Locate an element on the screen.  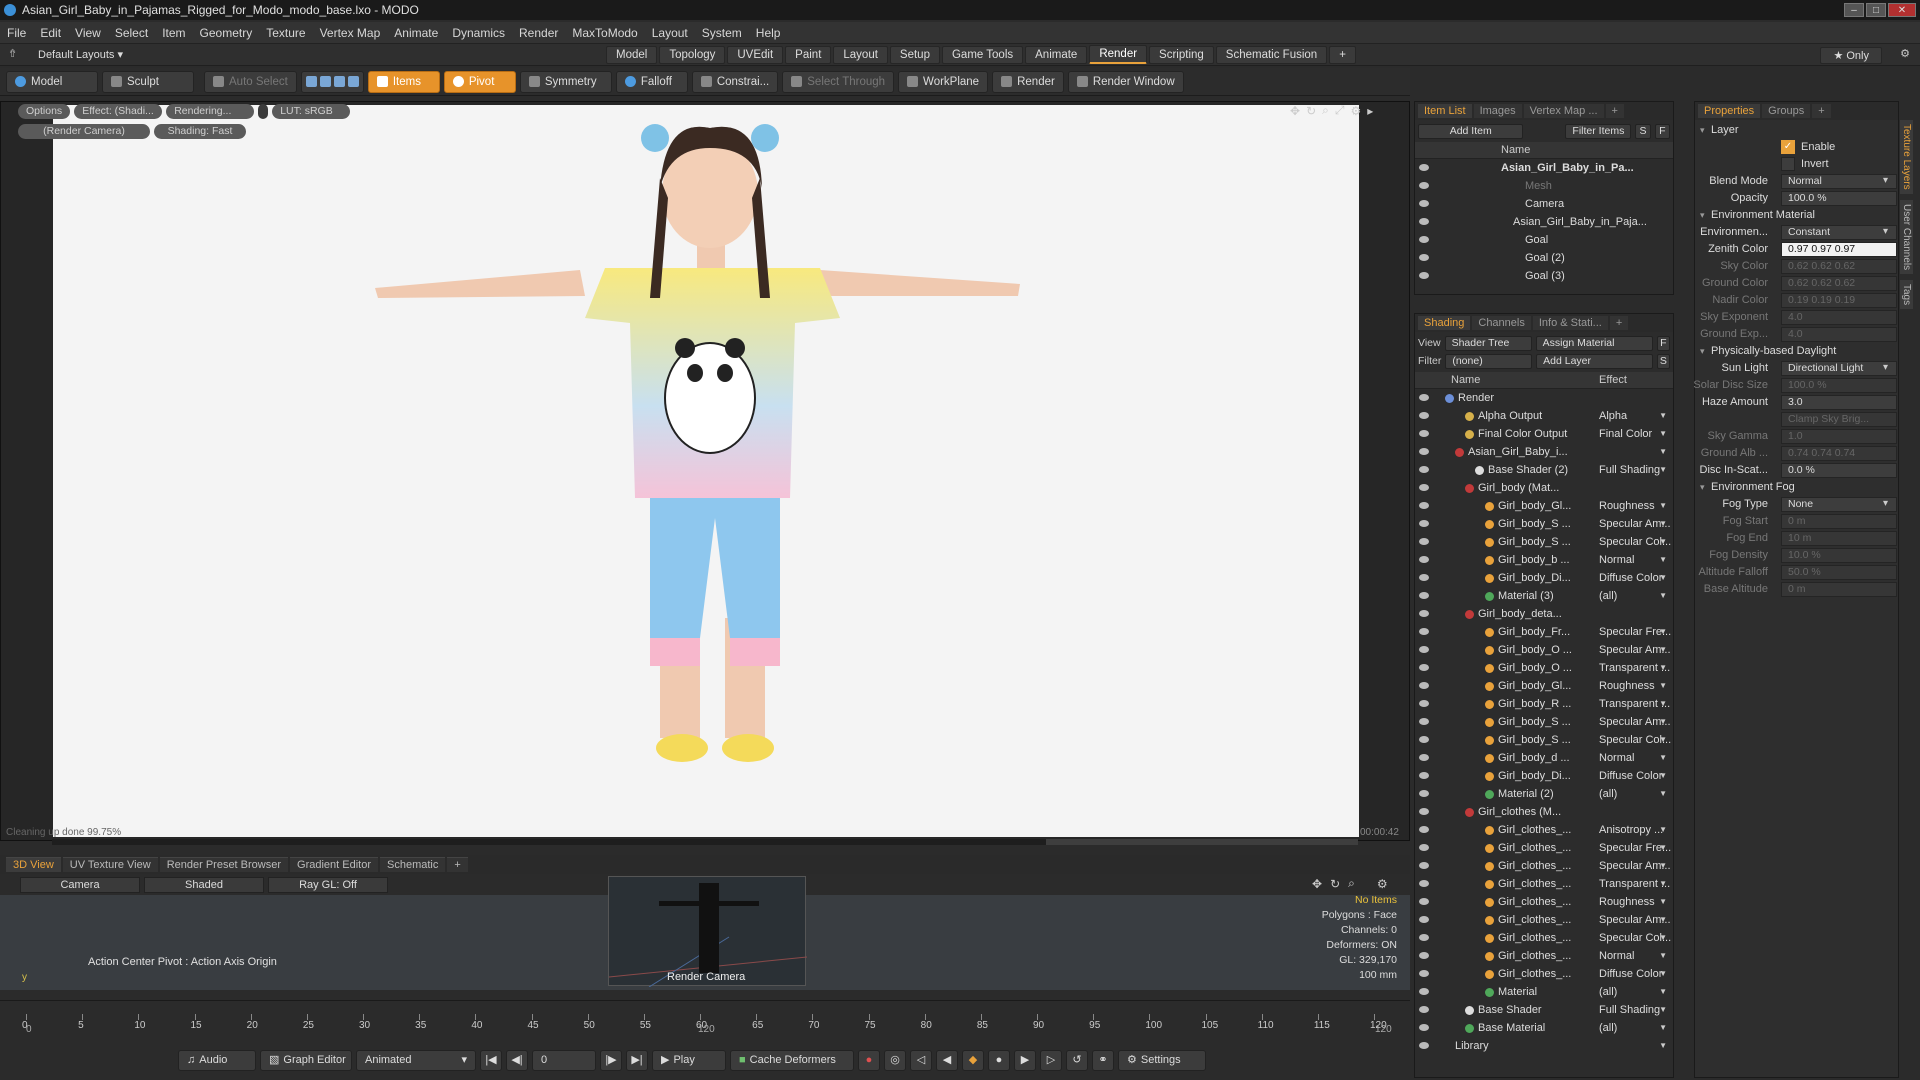
pivot-button: Pivot is located at coordinates (479, 81).